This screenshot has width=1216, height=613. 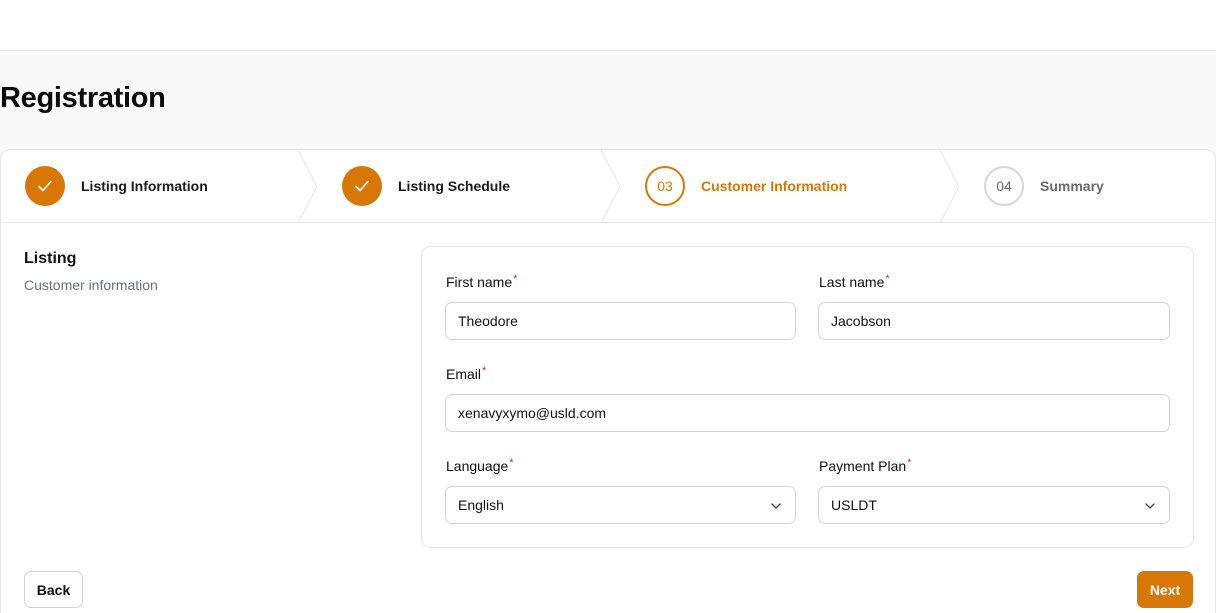 I want to click on step-4-circle: 04, so click(x=1004, y=186).